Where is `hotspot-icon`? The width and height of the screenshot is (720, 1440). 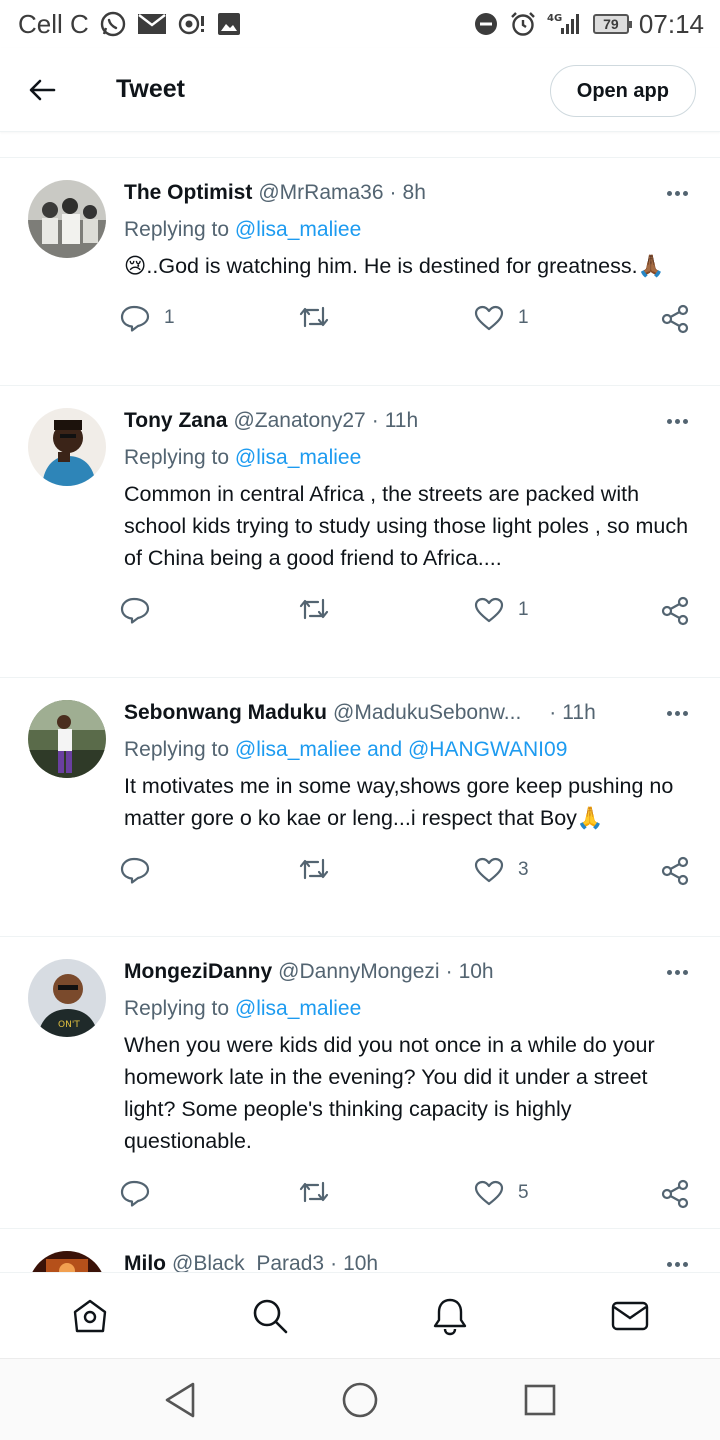 hotspot-icon is located at coordinates (192, 24).